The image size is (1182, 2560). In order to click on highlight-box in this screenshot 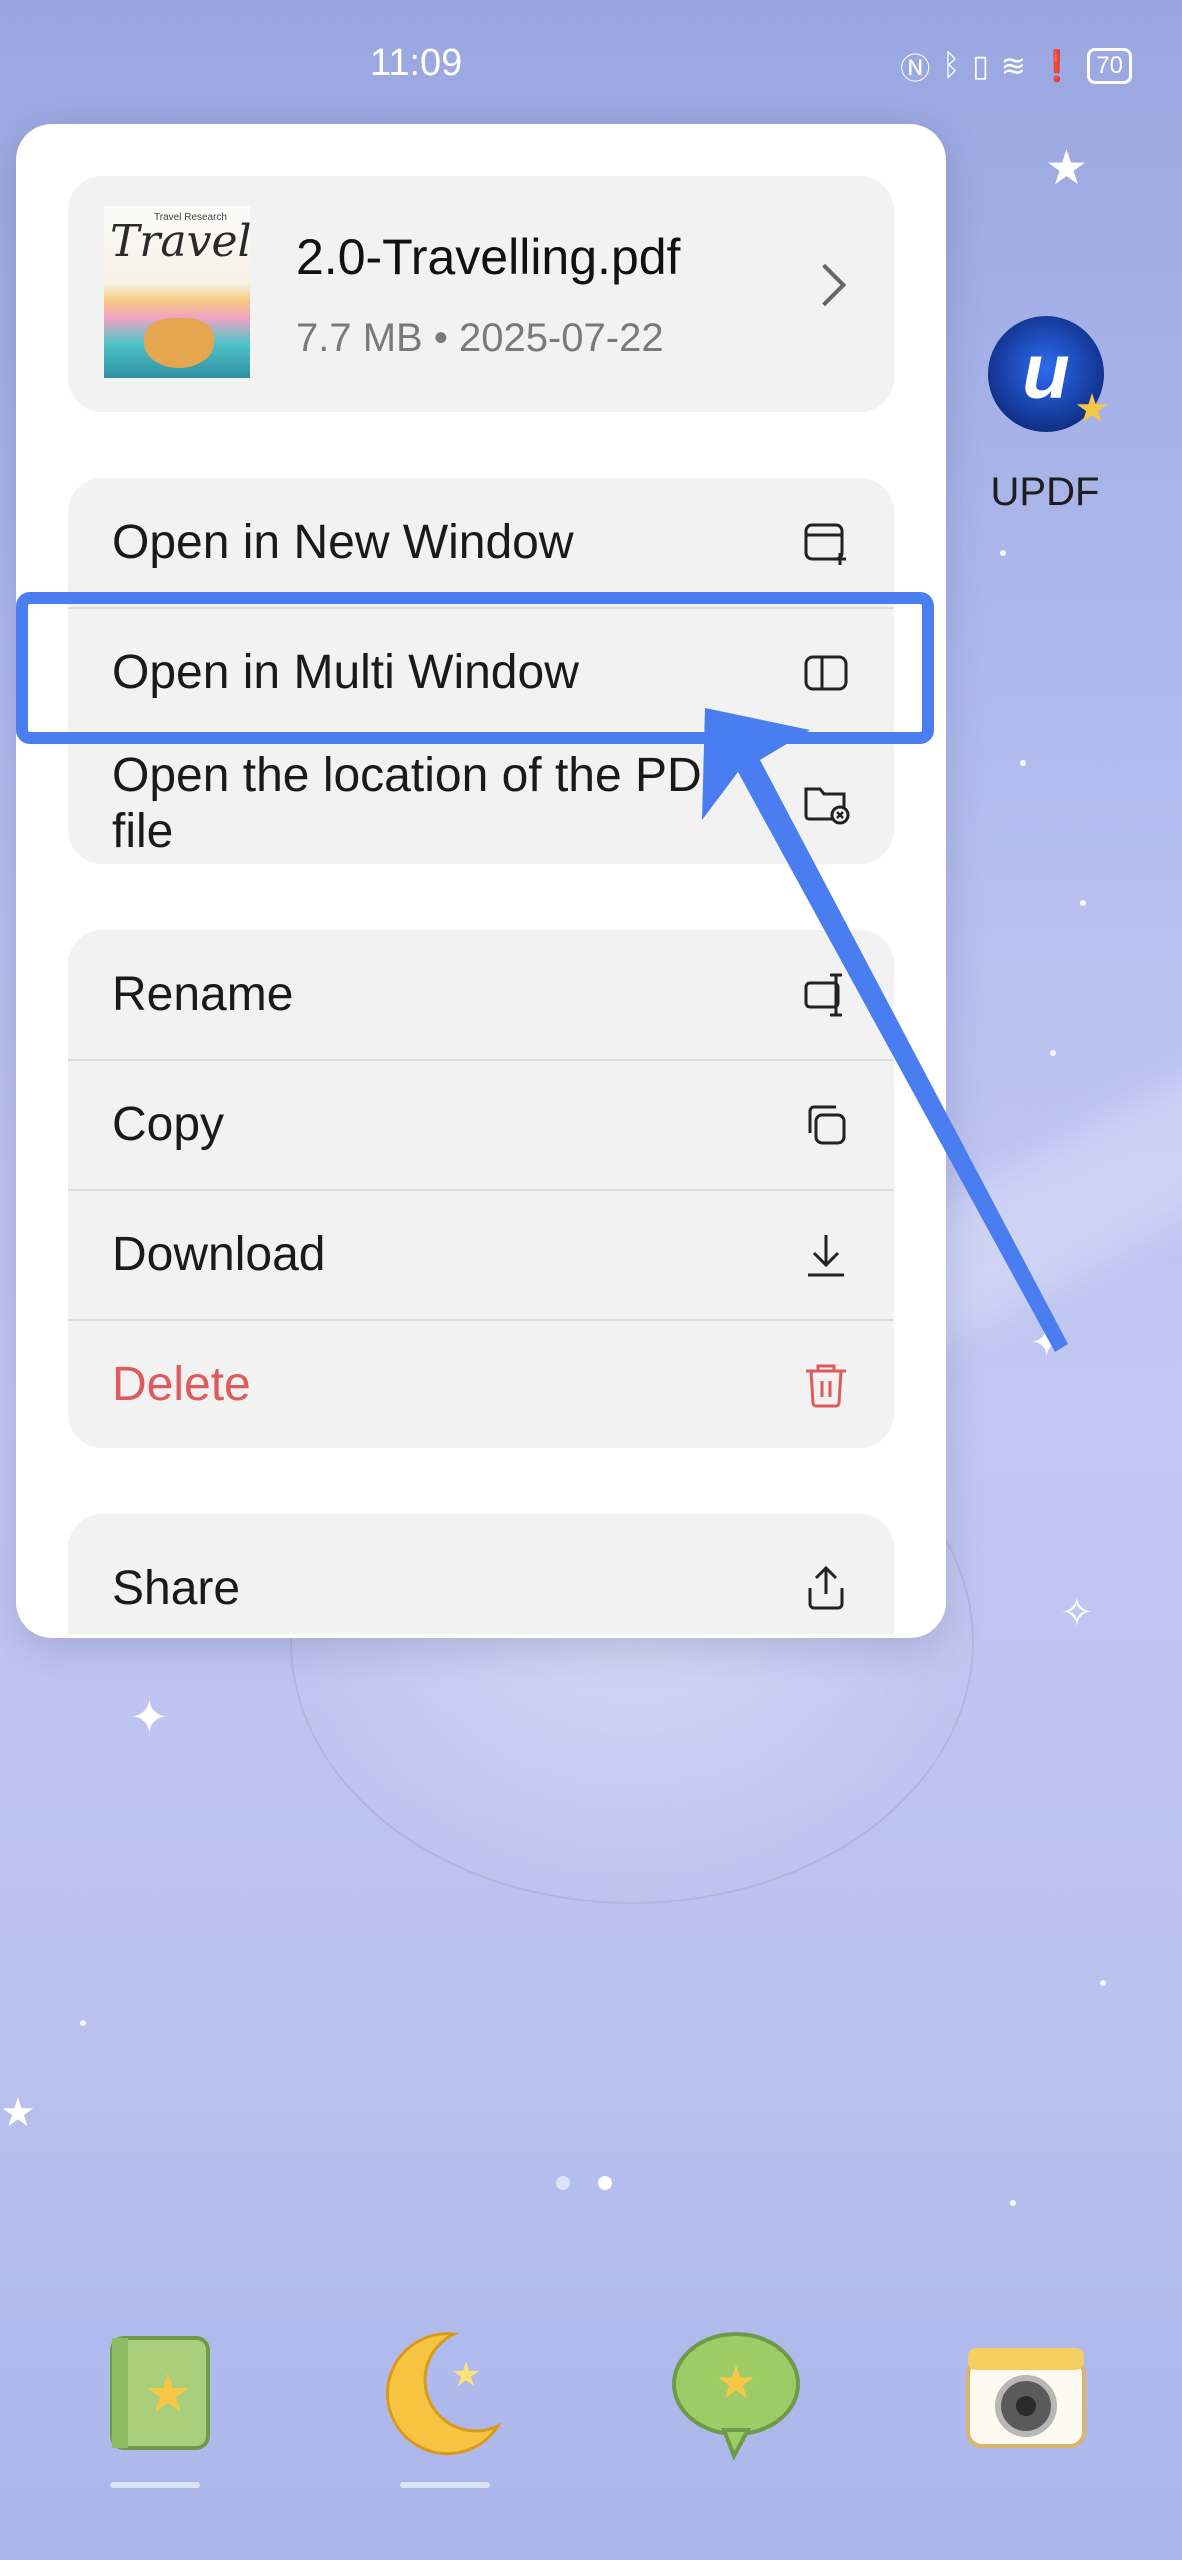, I will do `click(475, 668)`.